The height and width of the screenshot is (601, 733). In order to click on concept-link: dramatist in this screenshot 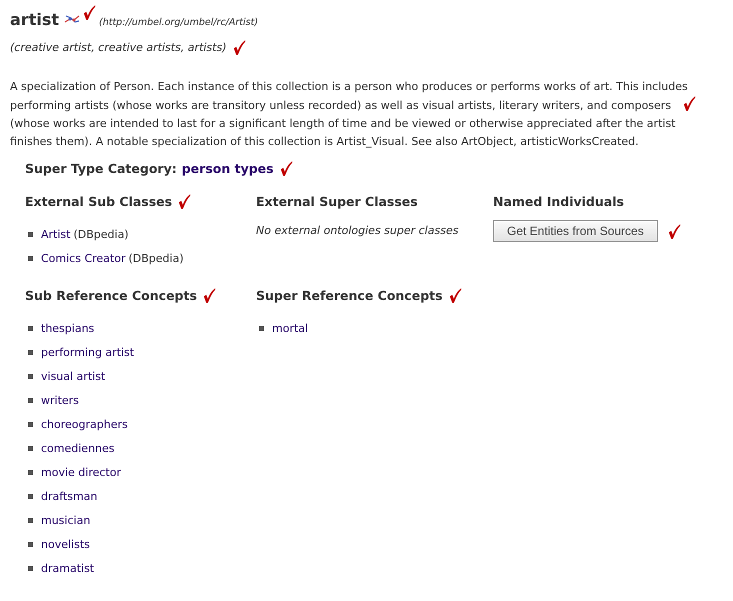, I will do `click(67, 568)`.